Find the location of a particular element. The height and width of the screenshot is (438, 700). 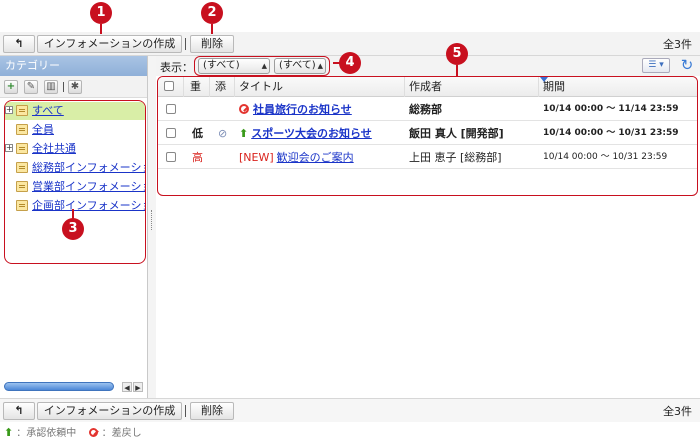

delete-button: 削除 is located at coordinates (212, 44).